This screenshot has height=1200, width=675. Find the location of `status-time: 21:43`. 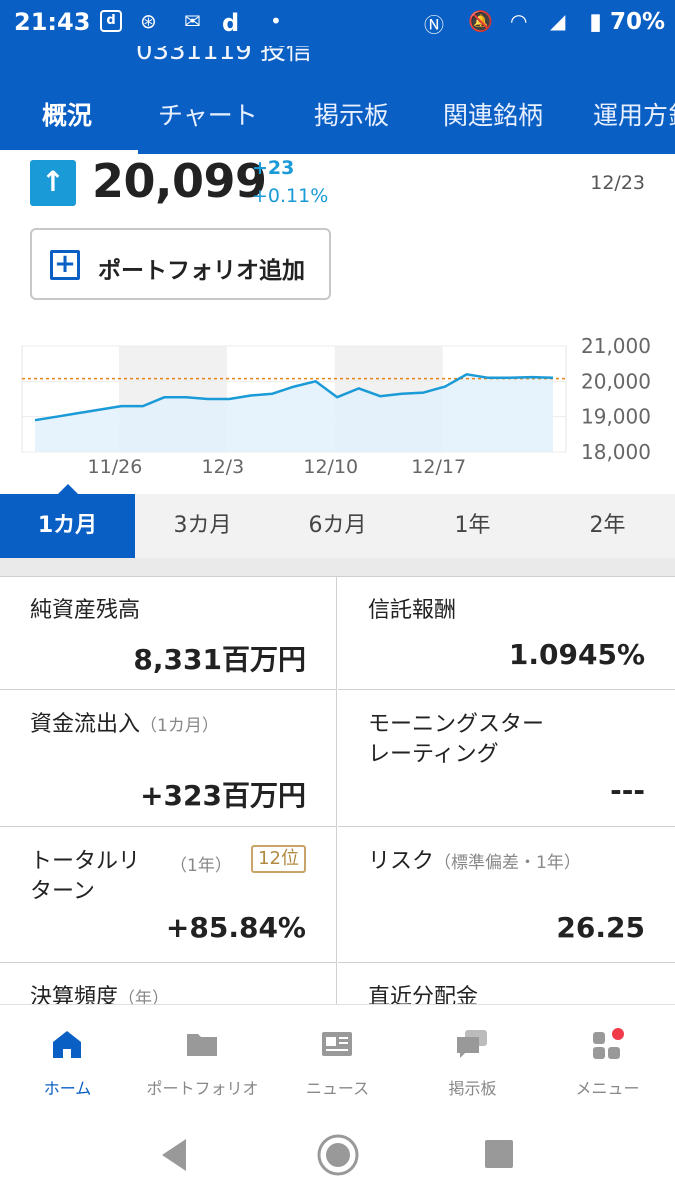

status-time: 21:43 is located at coordinates (52, 22).